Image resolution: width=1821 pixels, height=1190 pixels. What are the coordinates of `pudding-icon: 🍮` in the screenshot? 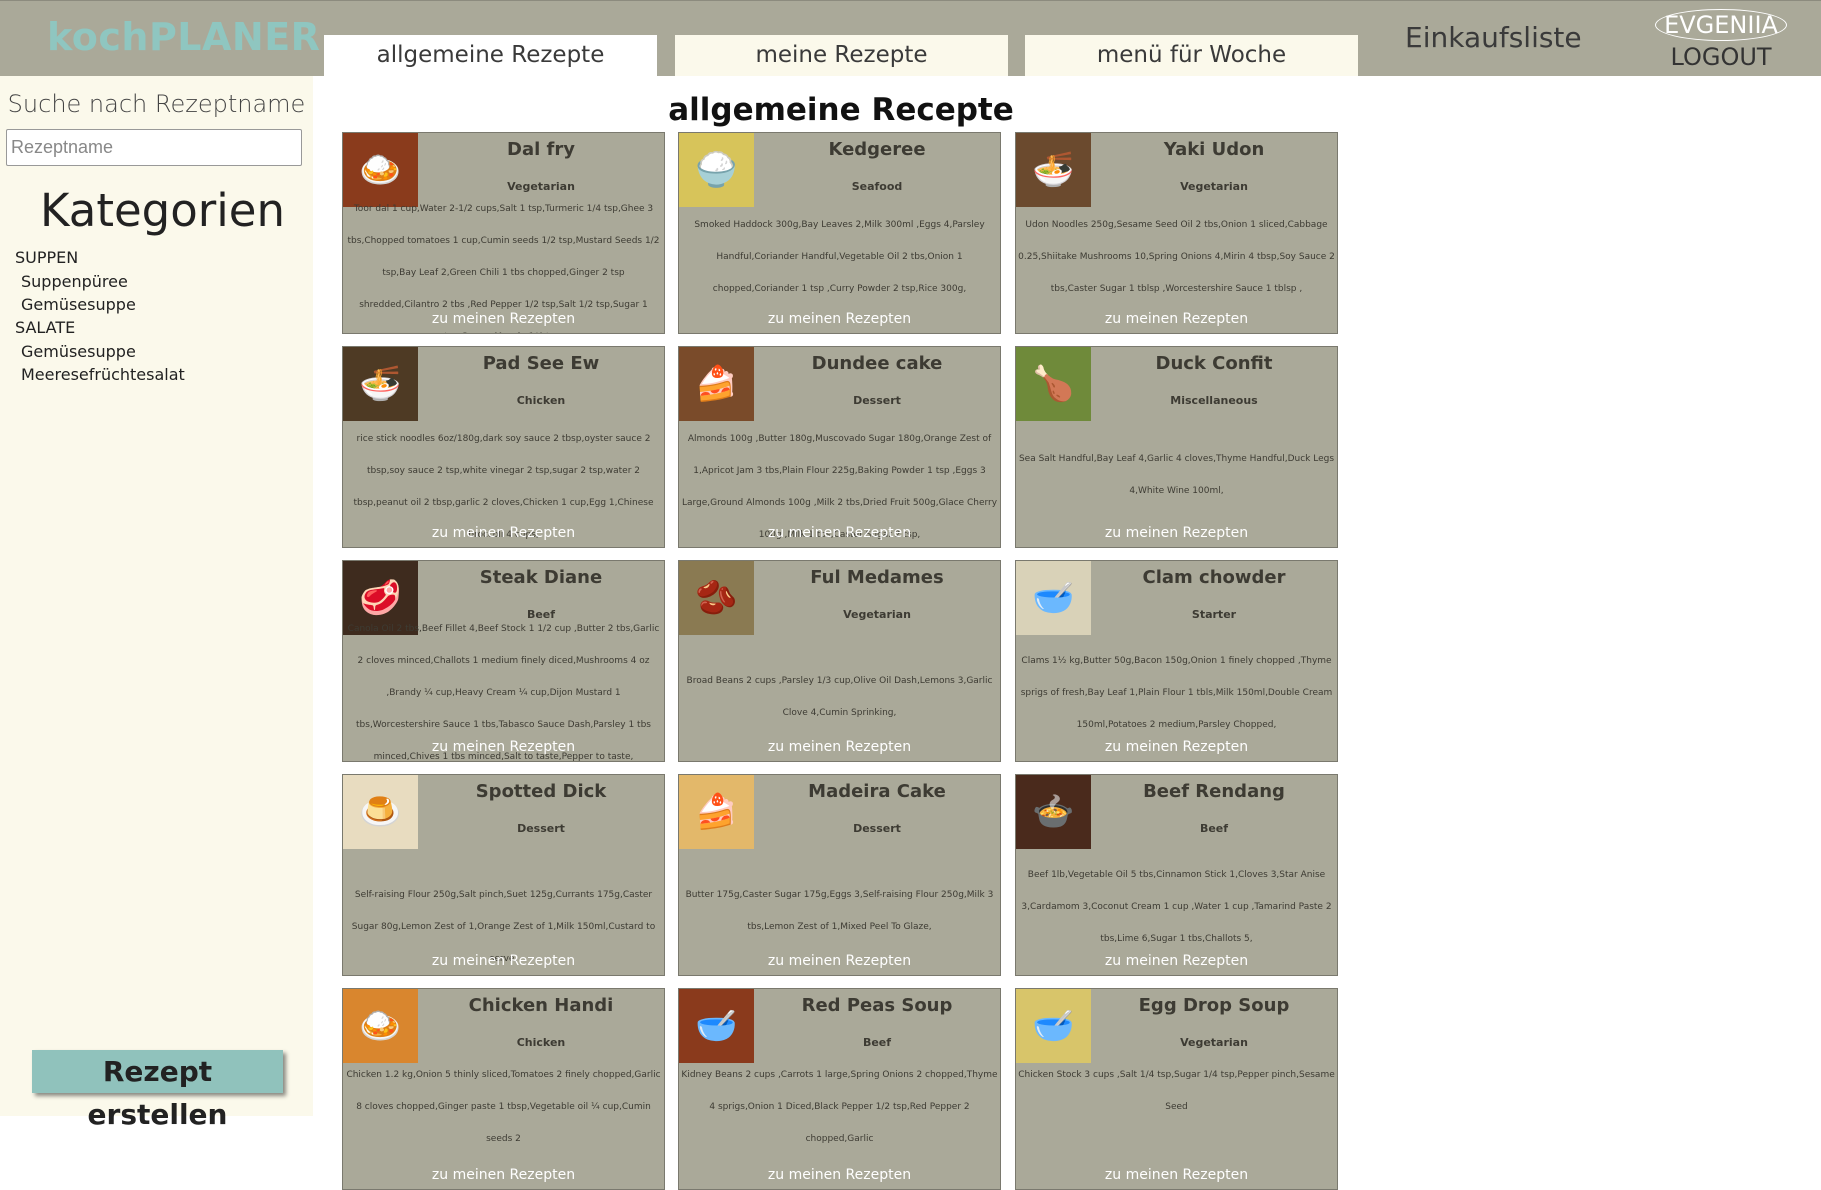 It's located at (380, 812).